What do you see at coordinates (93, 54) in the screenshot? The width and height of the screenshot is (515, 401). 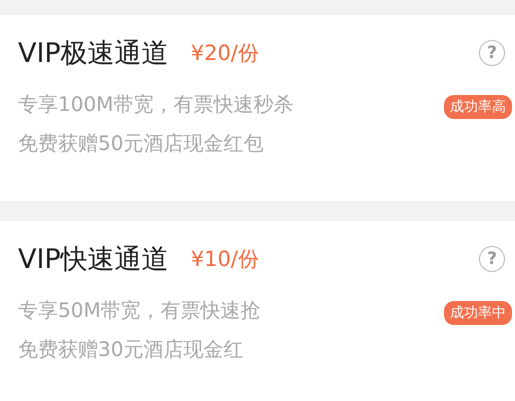 I see `channel-title: VIP极速通道` at bounding box center [93, 54].